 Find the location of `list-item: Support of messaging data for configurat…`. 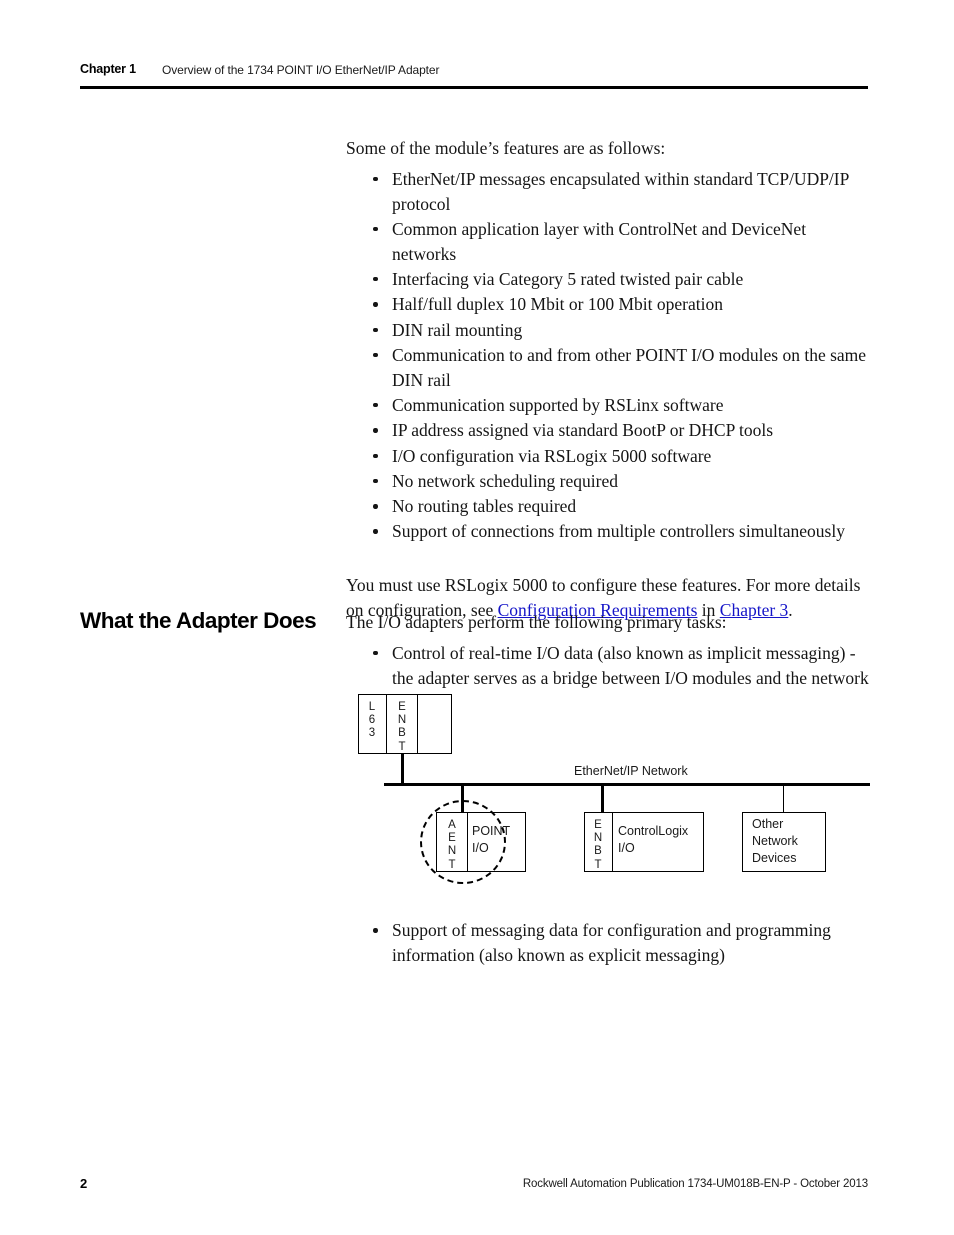

list-item: Support of messaging data for configurat… is located at coordinates (608, 943).